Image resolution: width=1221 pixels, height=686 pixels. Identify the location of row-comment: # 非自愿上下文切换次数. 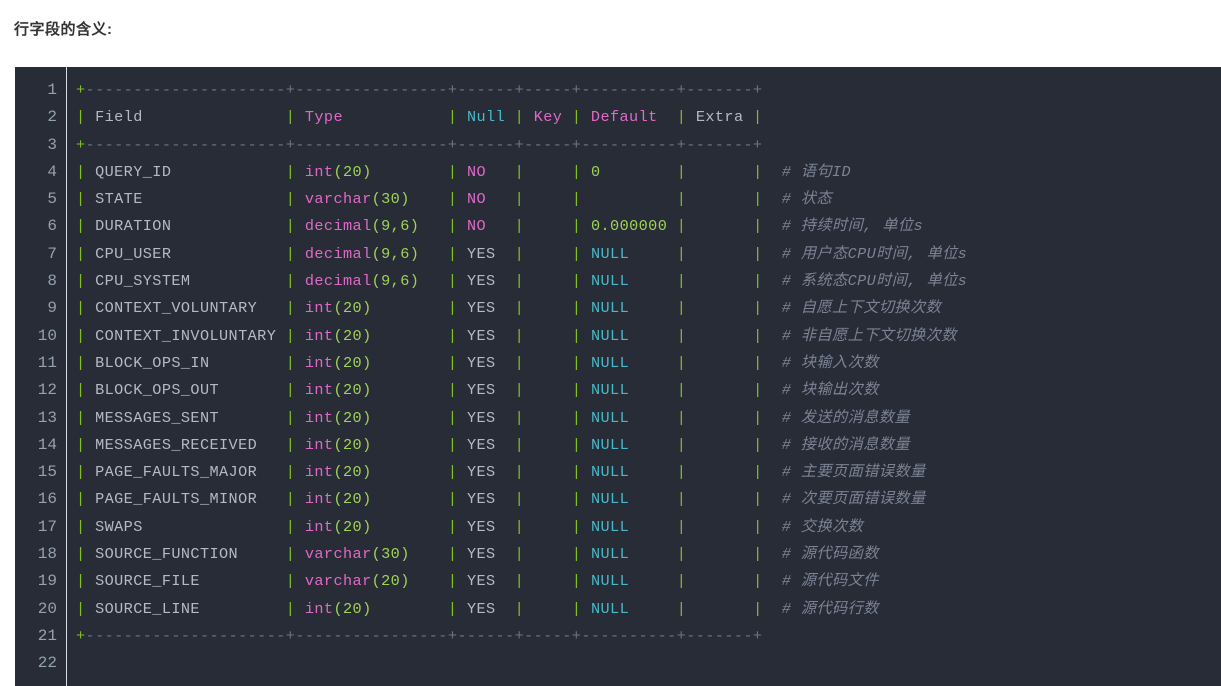
(859, 335).